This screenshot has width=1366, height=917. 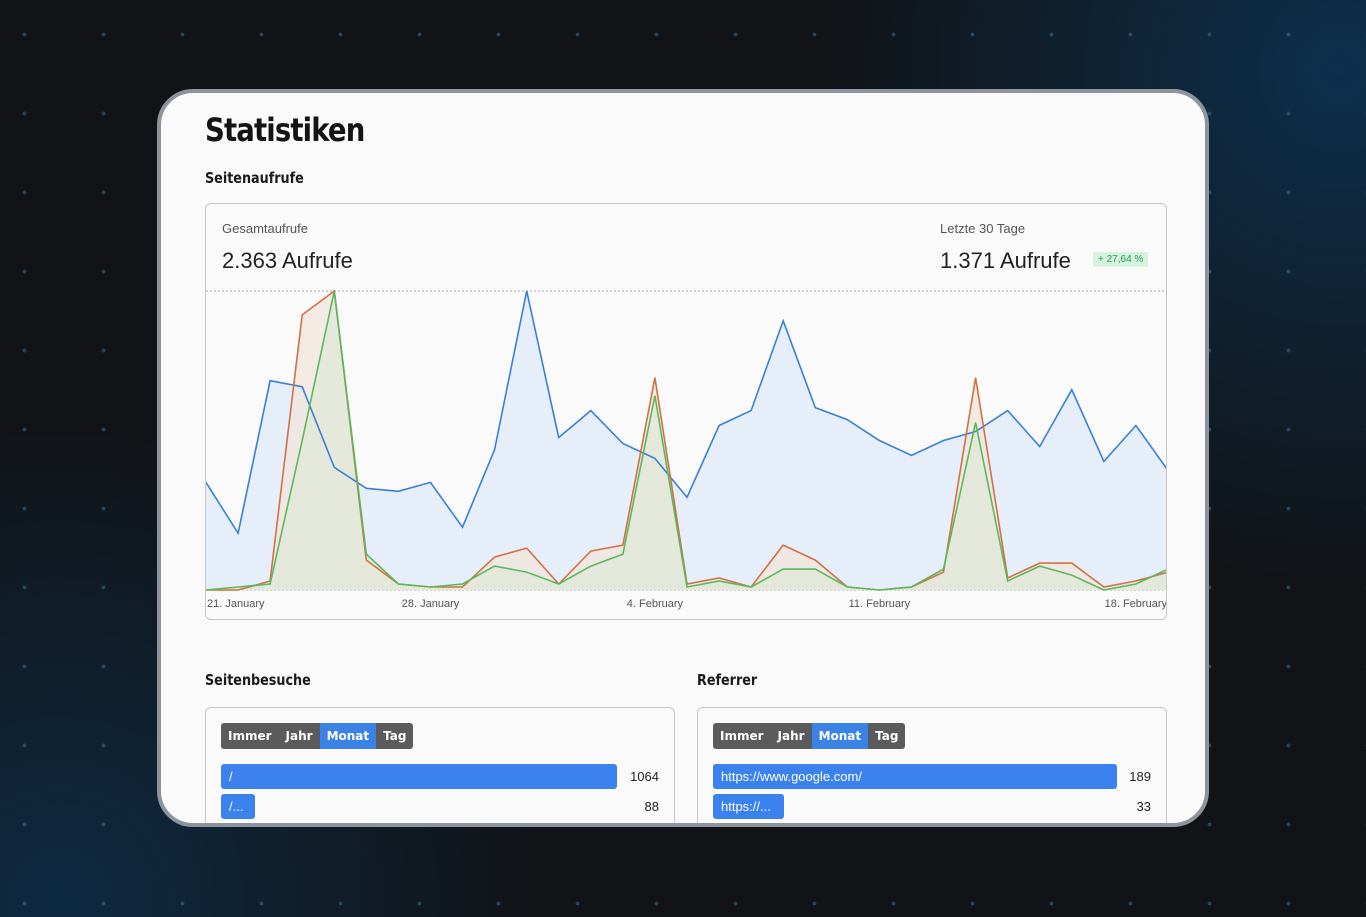 What do you see at coordinates (419, 776) in the screenshot?
I see `page-bar: /` at bounding box center [419, 776].